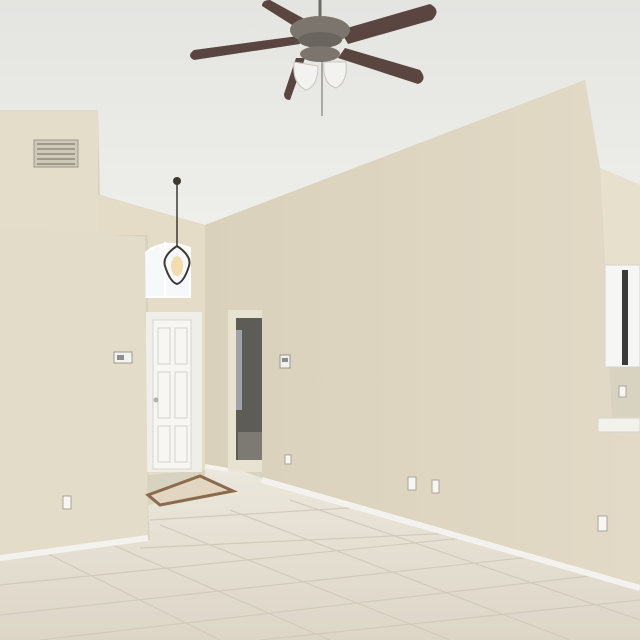 This screenshot has width=640, height=640. What do you see at coordinates (625, 317) in the screenshot?
I see `cabinet-gap` at bounding box center [625, 317].